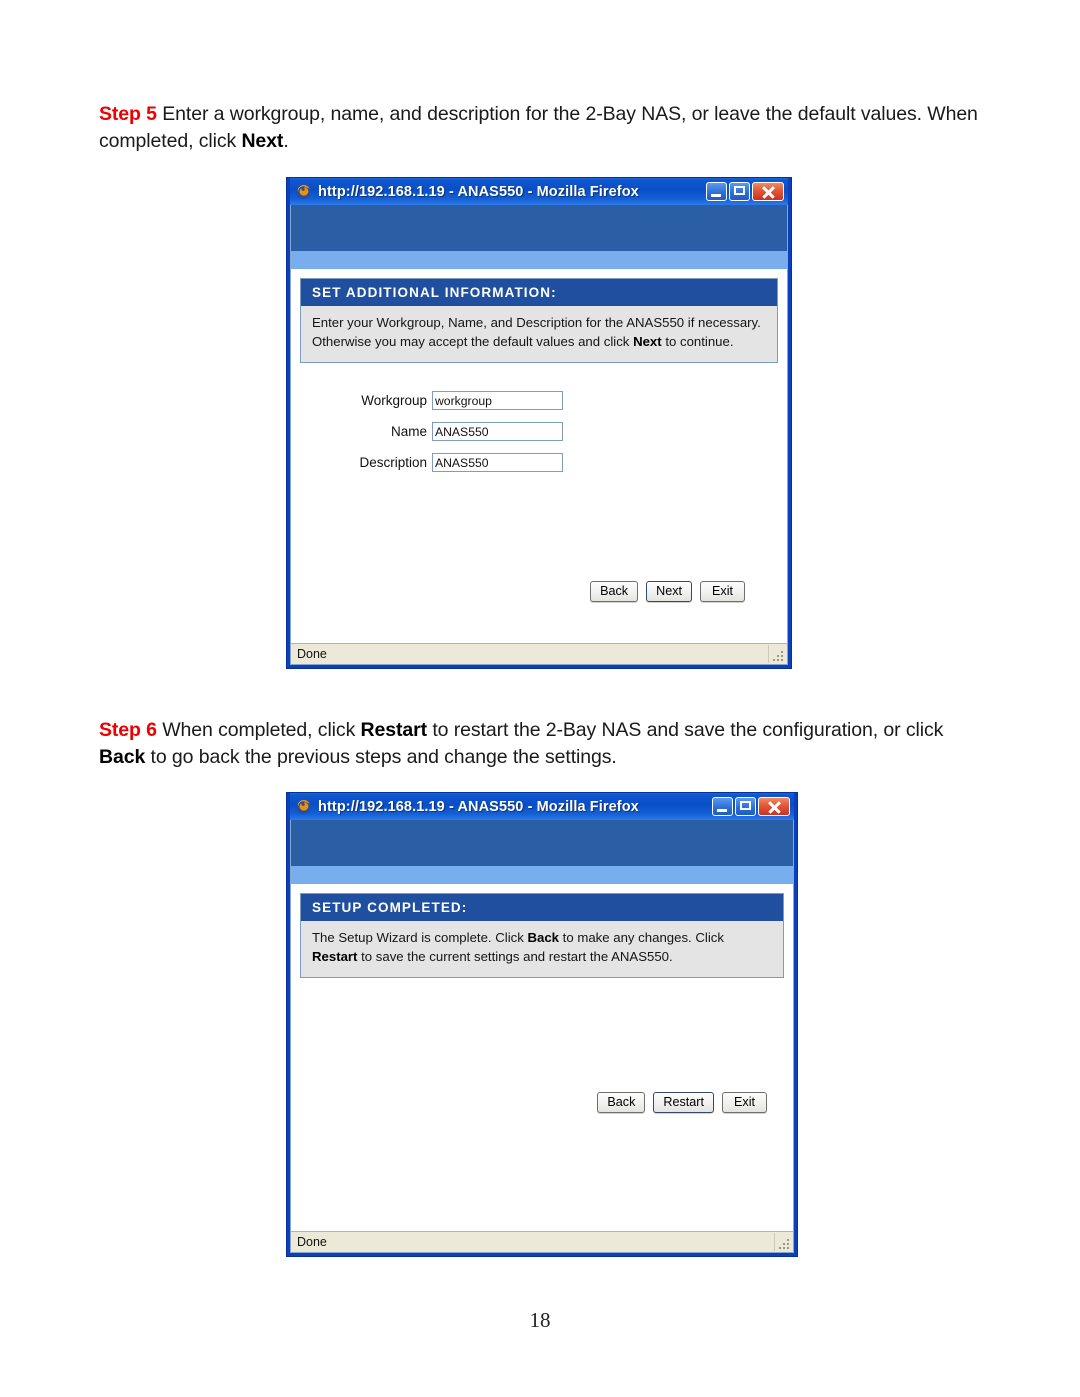  What do you see at coordinates (647, 341) in the screenshot?
I see `panel-description-bold-next: Next` at bounding box center [647, 341].